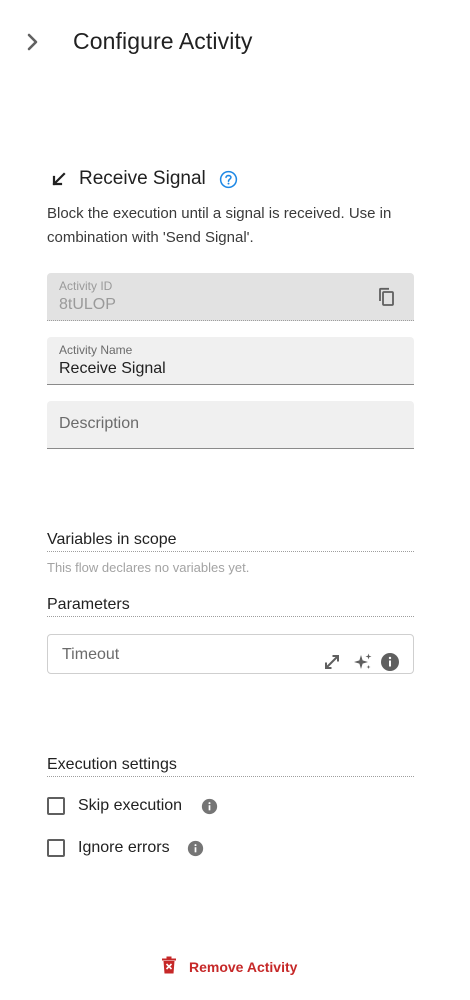 The height and width of the screenshot is (1000, 470). Describe the element at coordinates (230, 541) in the screenshot. I see `variables-section-title: Variables in scope` at that location.